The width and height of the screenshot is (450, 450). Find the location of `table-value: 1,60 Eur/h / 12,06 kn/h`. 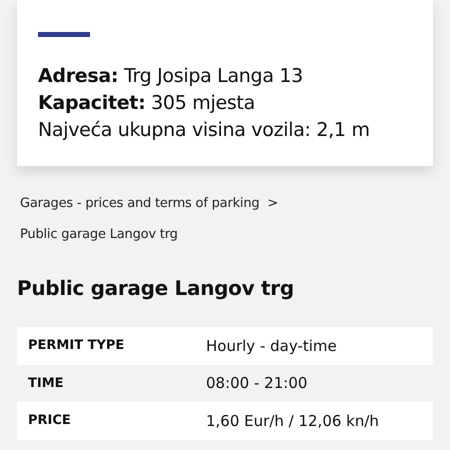

table-value: 1,60 Eur/h / 12,06 kn/h is located at coordinates (292, 421).